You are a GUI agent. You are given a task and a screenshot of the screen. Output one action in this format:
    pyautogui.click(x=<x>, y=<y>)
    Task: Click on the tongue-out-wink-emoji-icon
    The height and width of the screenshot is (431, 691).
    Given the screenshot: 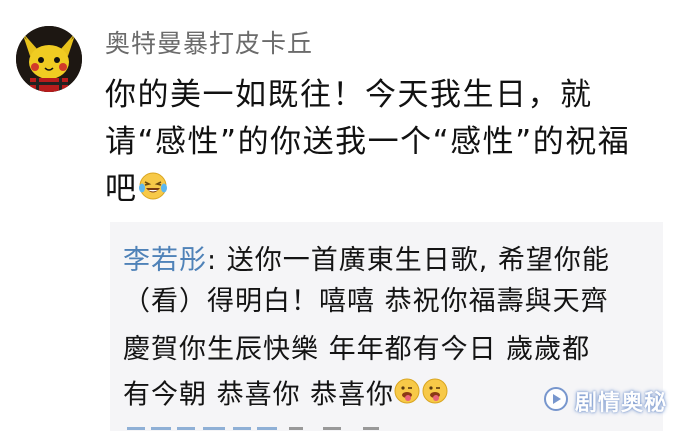 What is the action you would take?
    pyautogui.click(x=422, y=396)
    